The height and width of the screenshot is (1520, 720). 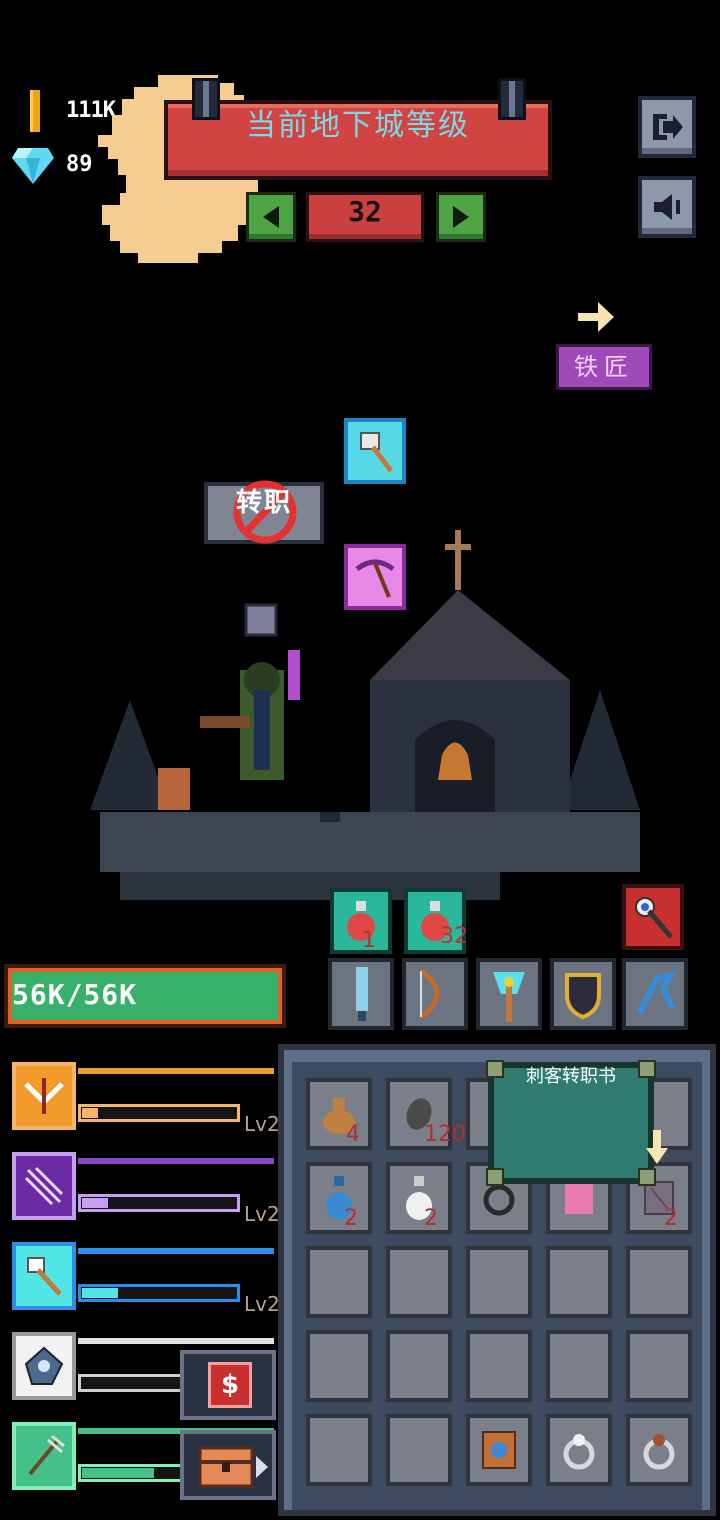 I want to click on equip-slot-claw, so click(x=655, y=994).